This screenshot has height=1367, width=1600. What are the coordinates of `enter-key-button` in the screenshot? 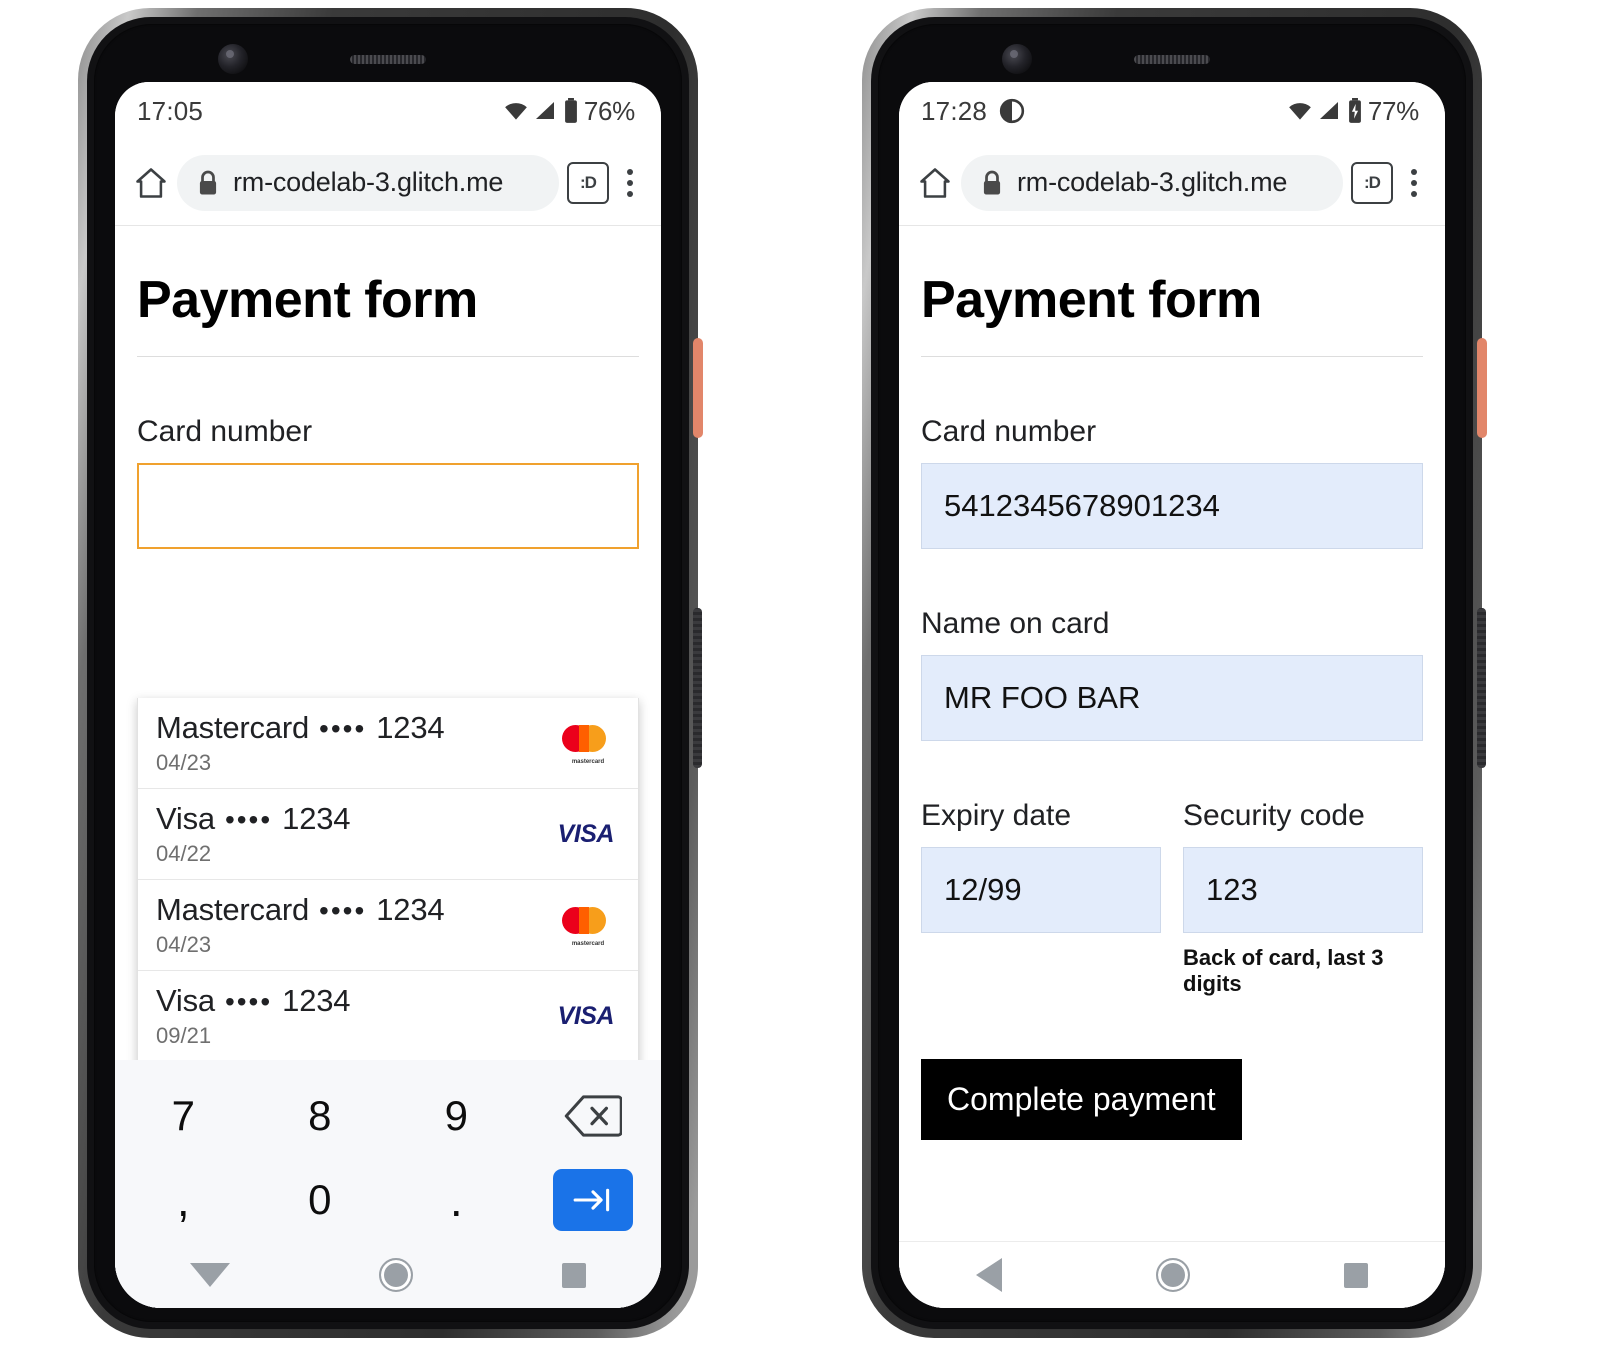 It's located at (592, 1200).